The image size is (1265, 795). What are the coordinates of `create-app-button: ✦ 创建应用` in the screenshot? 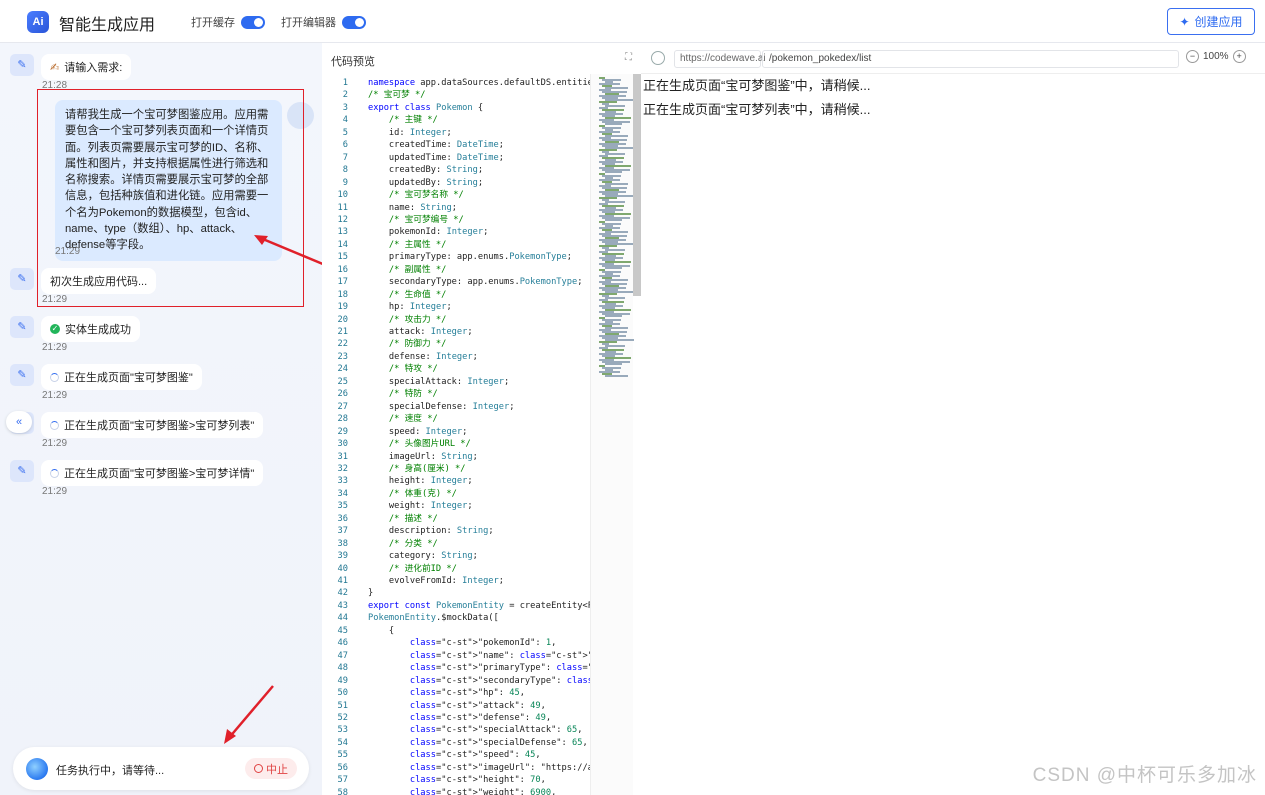 It's located at (1211, 21).